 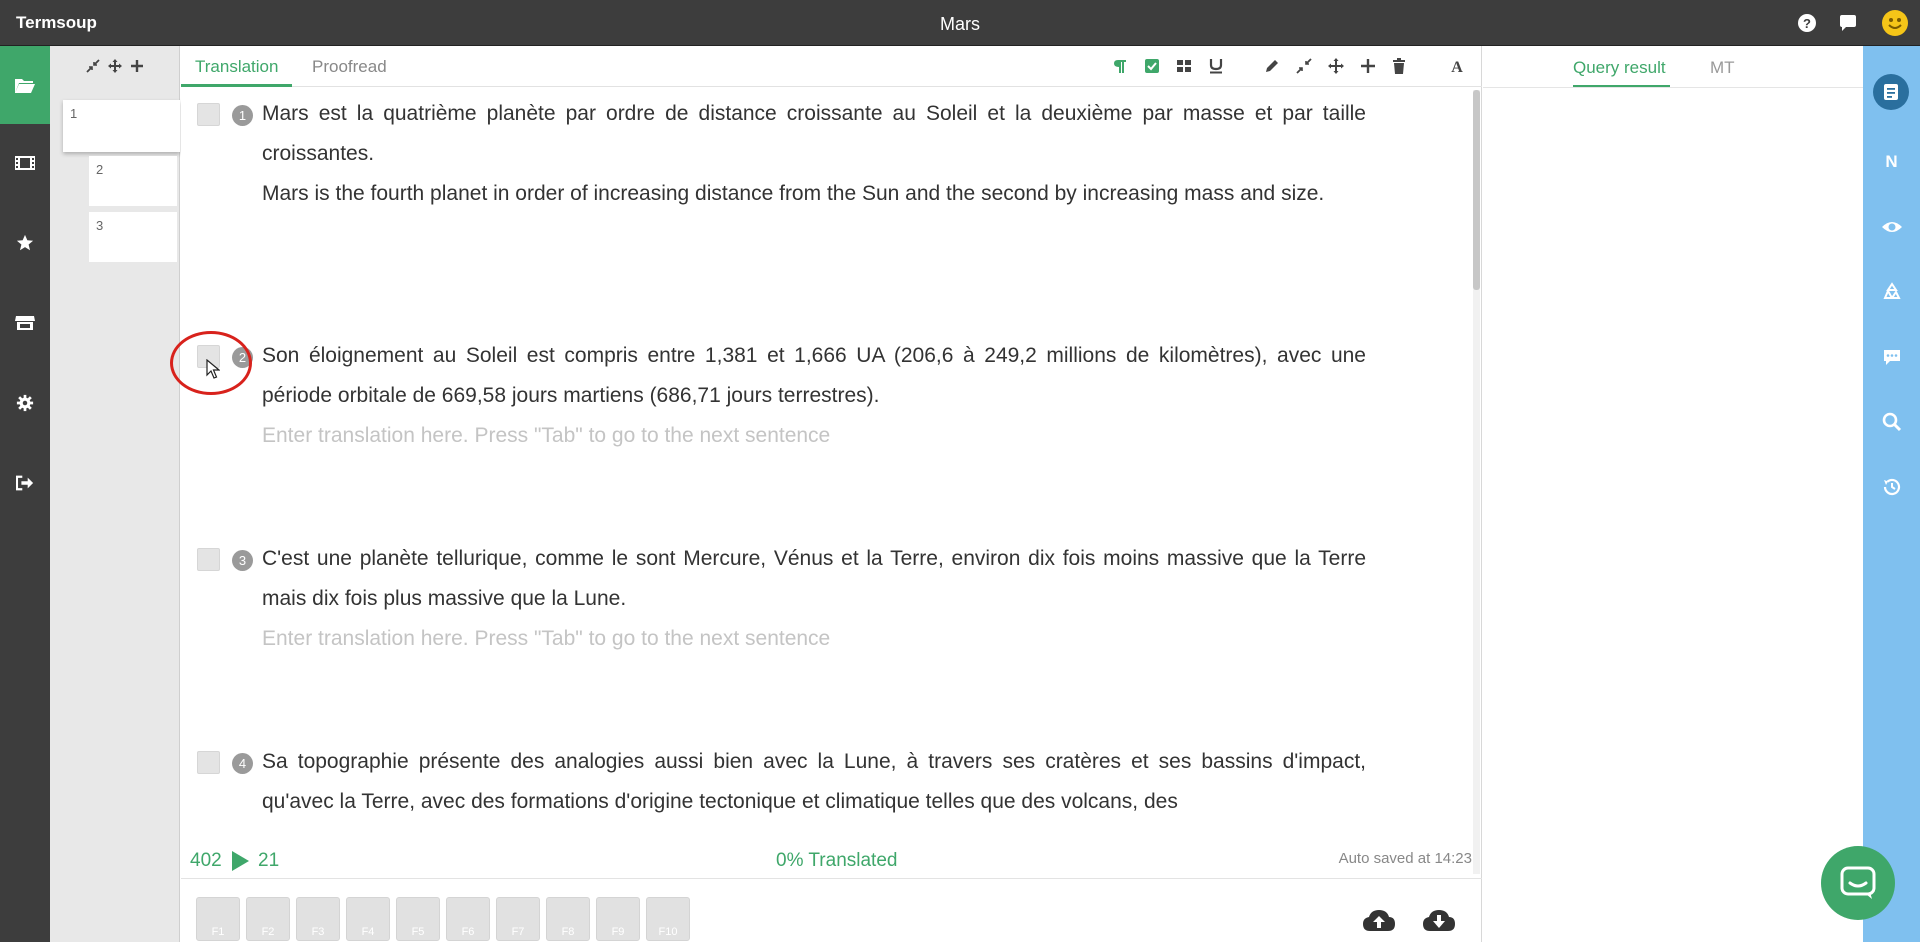 What do you see at coordinates (1891, 292) in the screenshot?
I see `recycle-icon` at bounding box center [1891, 292].